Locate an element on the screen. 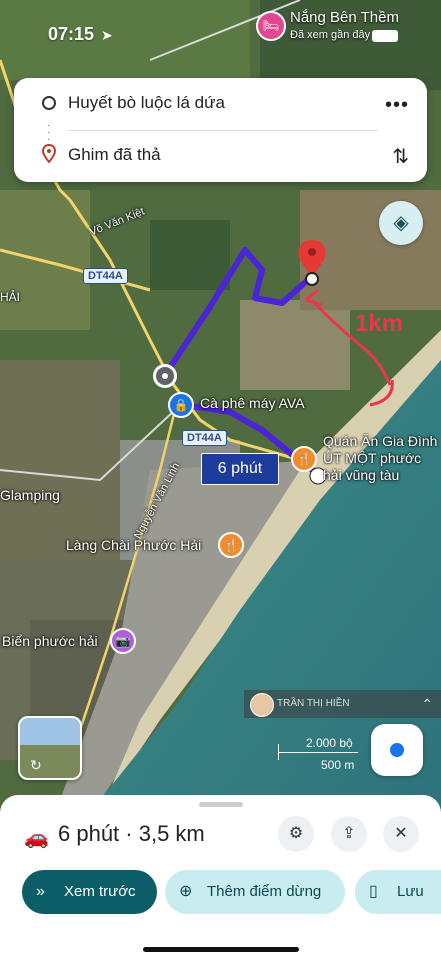 Image resolution: width=441 pixels, height=960 pixels. more-options-icon: ••• is located at coordinates (397, 105).